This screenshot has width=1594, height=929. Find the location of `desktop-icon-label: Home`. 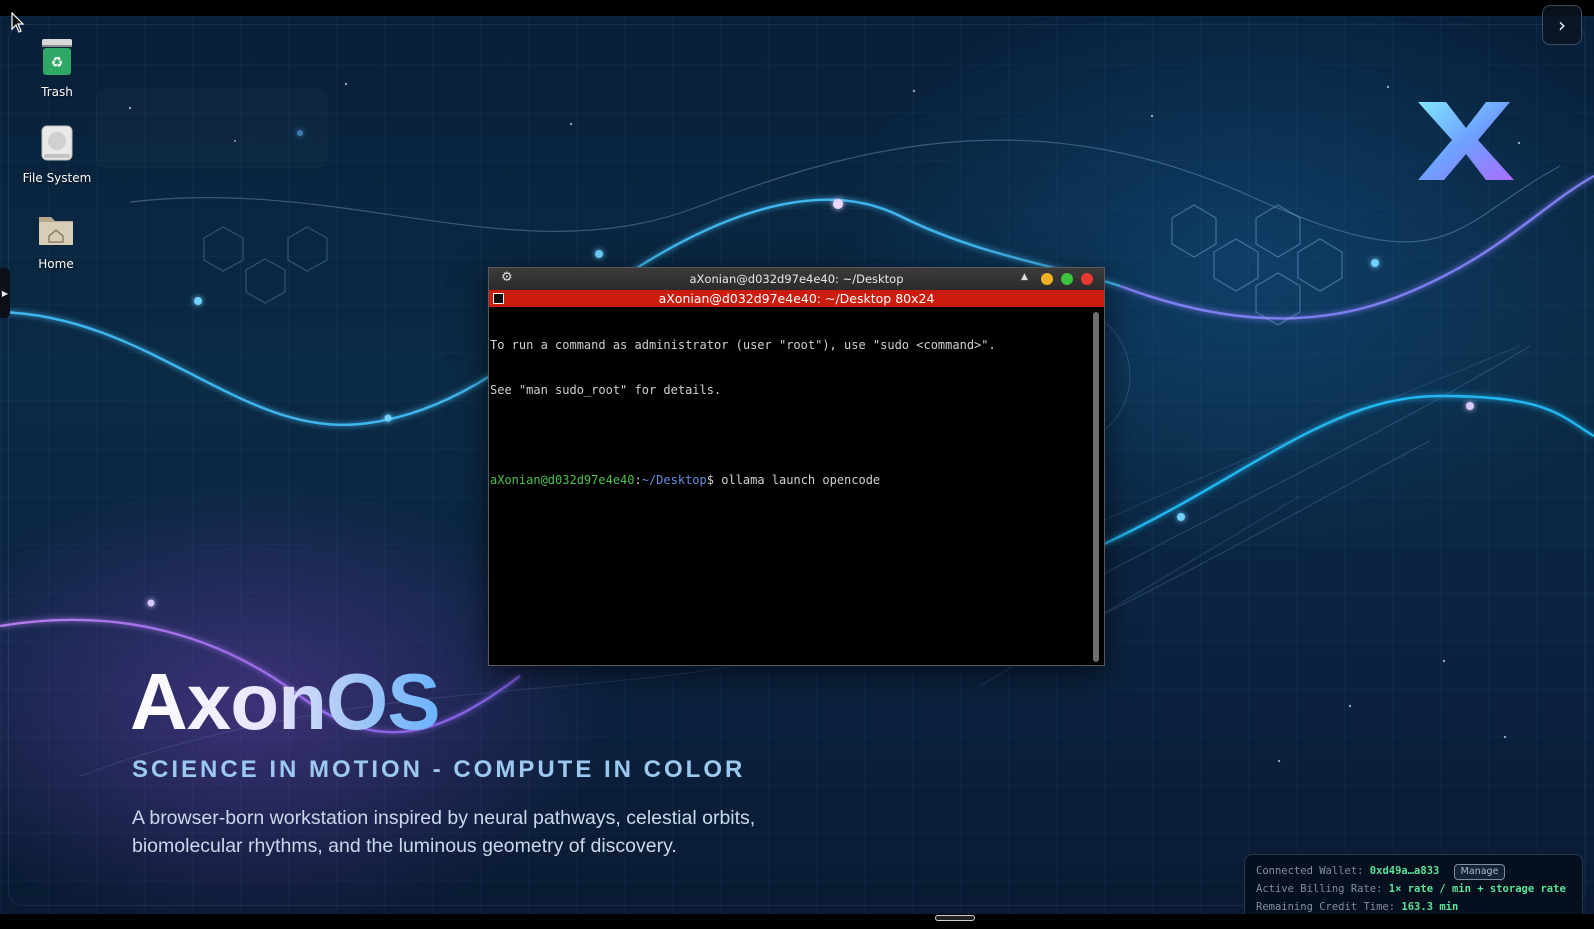

desktop-icon-label: Home is located at coordinates (56, 264).